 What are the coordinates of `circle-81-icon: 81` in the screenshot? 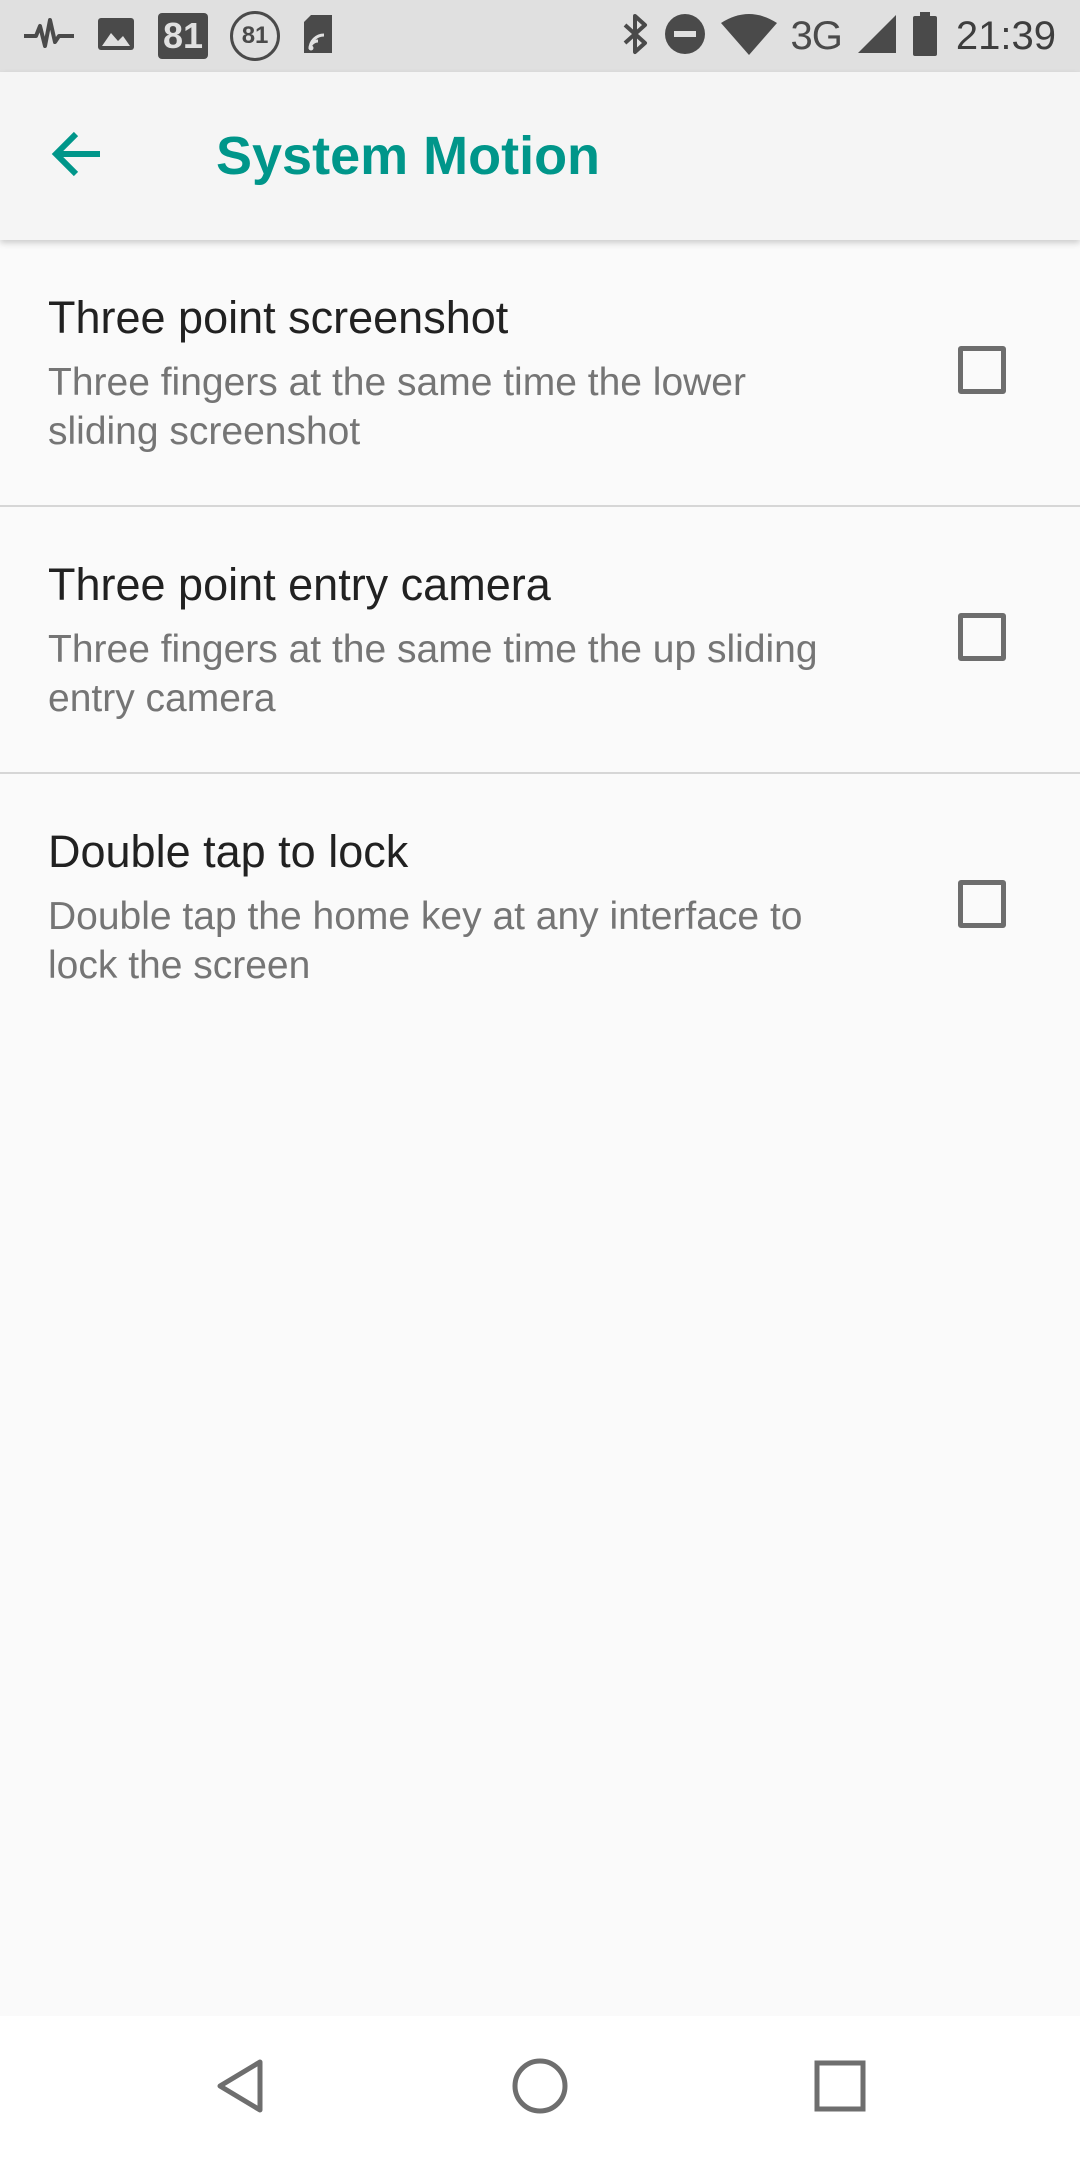 It's located at (255, 36).